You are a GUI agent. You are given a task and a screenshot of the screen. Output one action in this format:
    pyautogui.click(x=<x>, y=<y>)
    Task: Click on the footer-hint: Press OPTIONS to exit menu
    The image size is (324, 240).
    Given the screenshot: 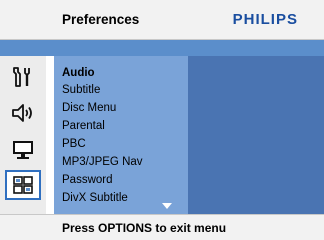 What is the action you would take?
    pyautogui.click(x=144, y=228)
    